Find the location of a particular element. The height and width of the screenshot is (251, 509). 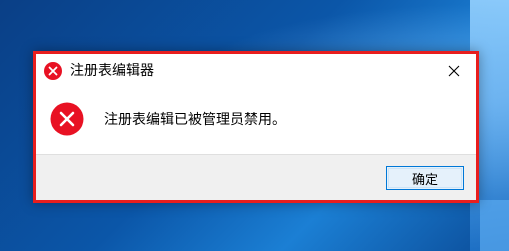

close-icon is located at coordinates (454, 71).